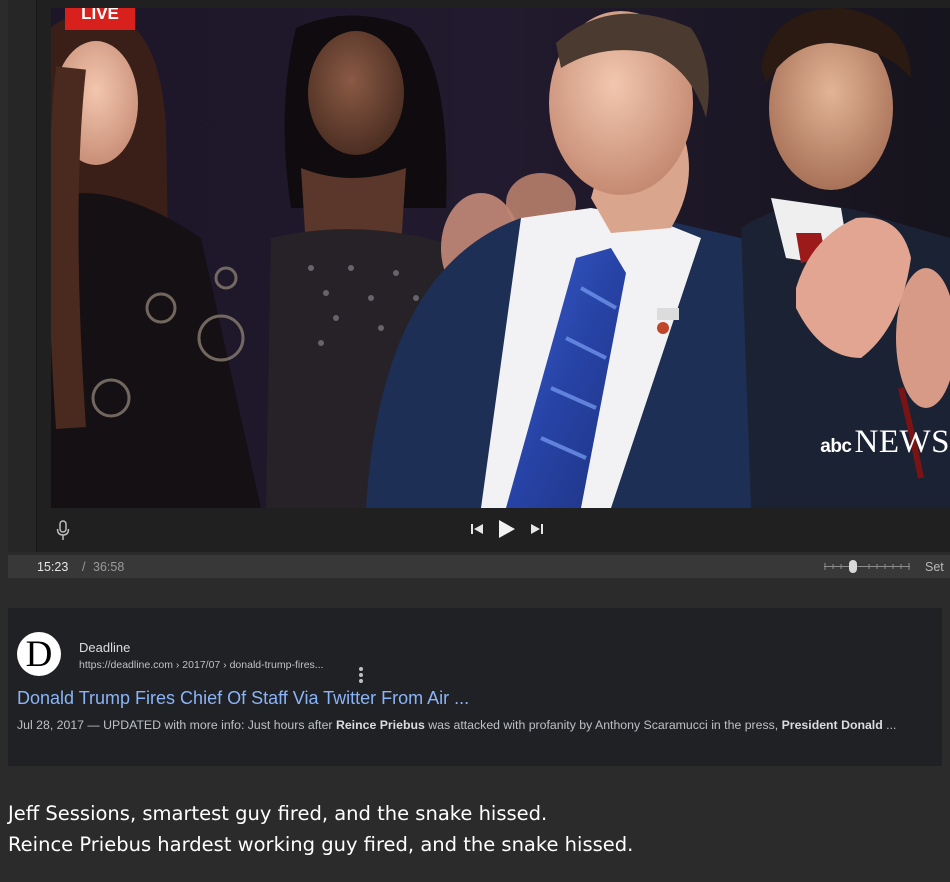  I want to click on transport-controls, so click(507, 531).